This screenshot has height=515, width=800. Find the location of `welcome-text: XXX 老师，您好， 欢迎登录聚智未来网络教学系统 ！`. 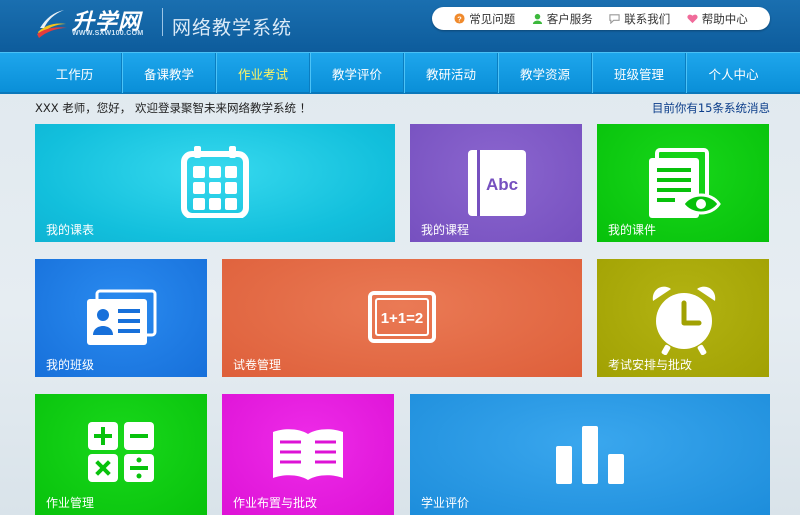

welcome-text: XXX 老师，您好， 欢迎登录聚智未来网络教学系统 ！ is located at coordinates (173, 108).